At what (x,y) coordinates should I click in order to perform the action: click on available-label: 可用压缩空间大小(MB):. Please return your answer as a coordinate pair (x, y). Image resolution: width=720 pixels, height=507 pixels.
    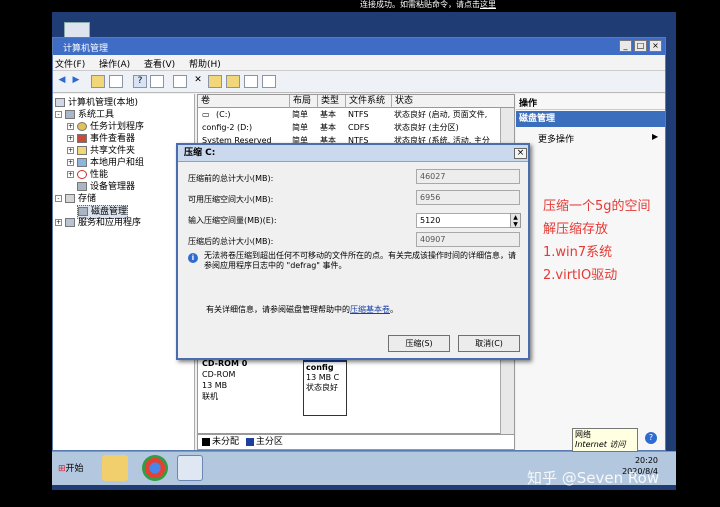
    Looking at the image, I should click on (231, 199).